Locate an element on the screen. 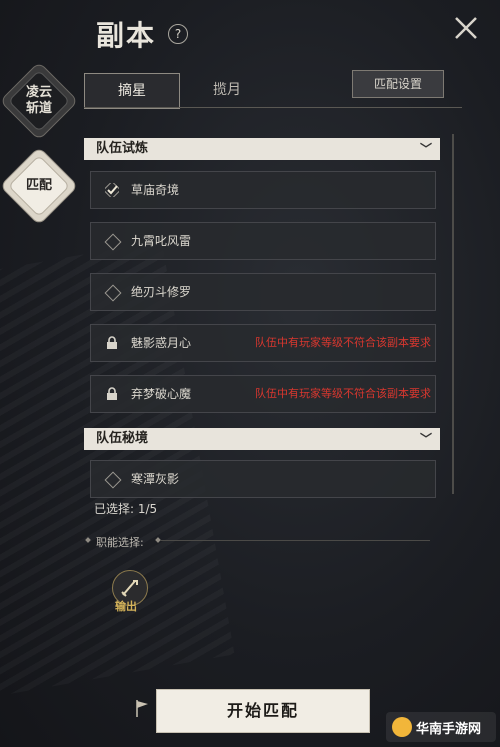 This screenshot has height=747, width=500. close-icon is located at coordinates (466, 28).